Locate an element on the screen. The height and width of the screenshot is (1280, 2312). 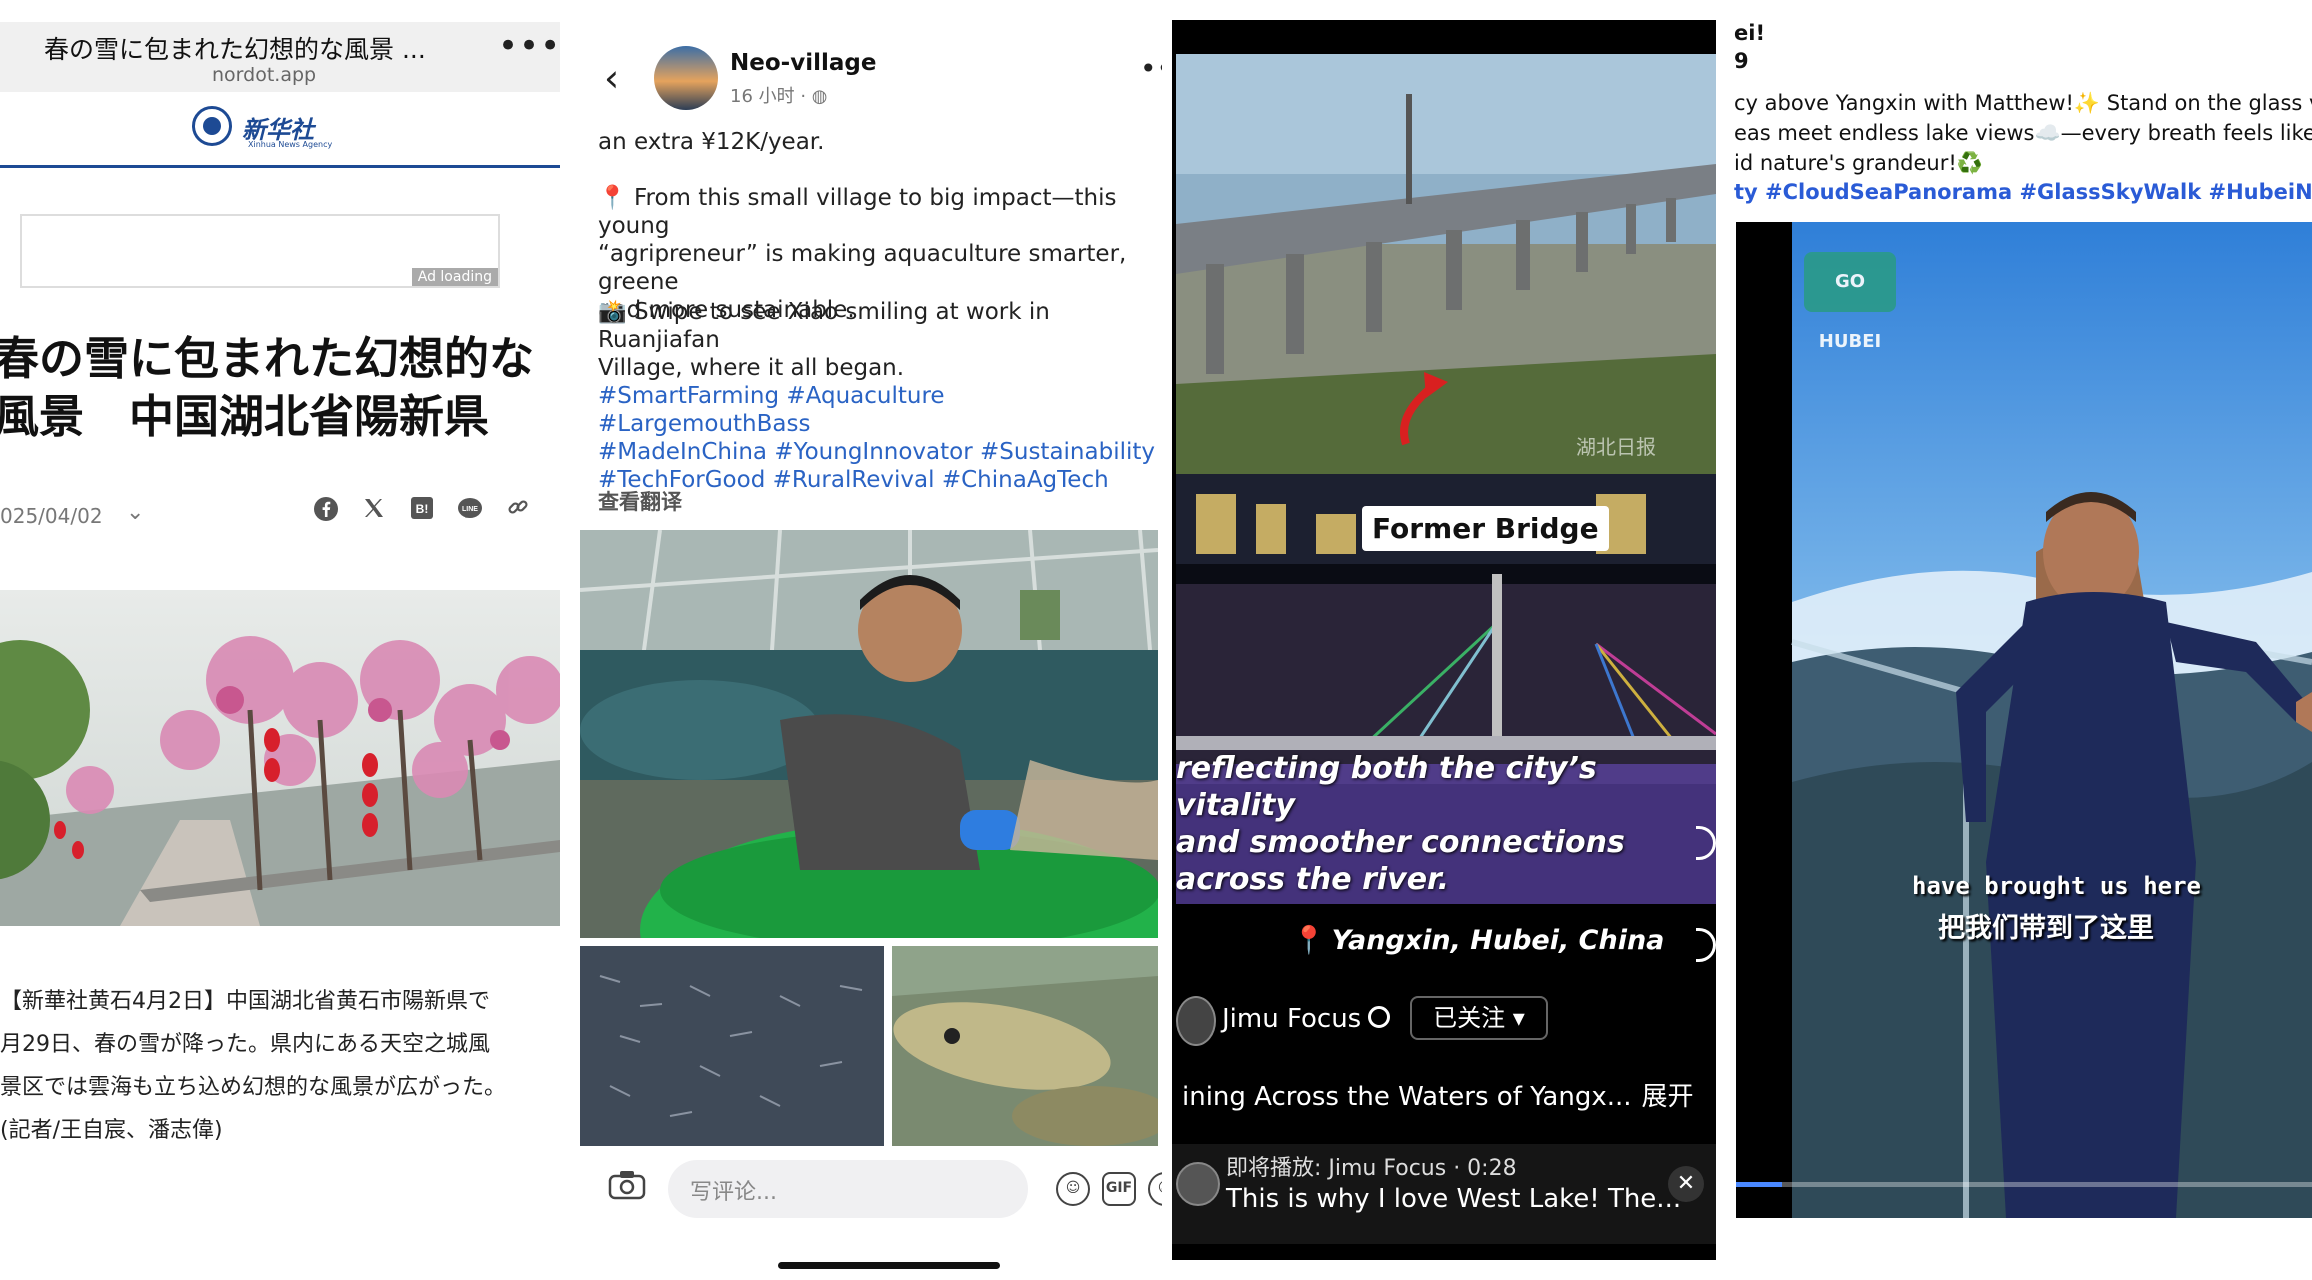
post-meta: 16 小时 · ◍ is located at coordinates (779, 96).